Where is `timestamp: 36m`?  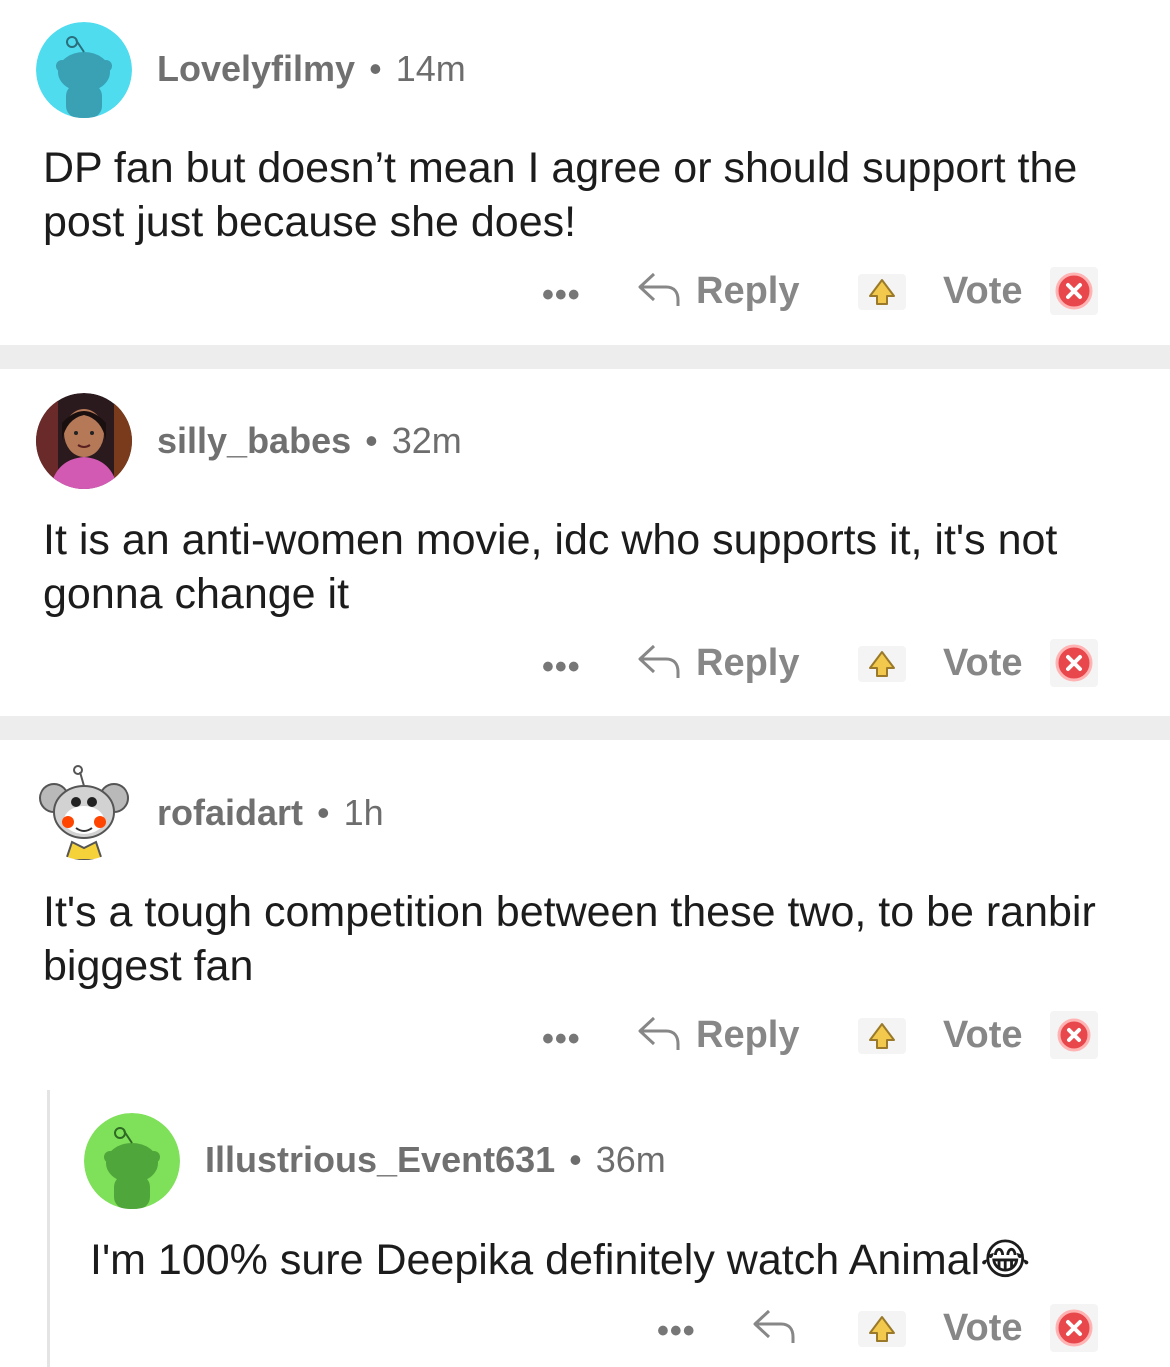
timestamp: 36m is located at coordinates (630, 1159).